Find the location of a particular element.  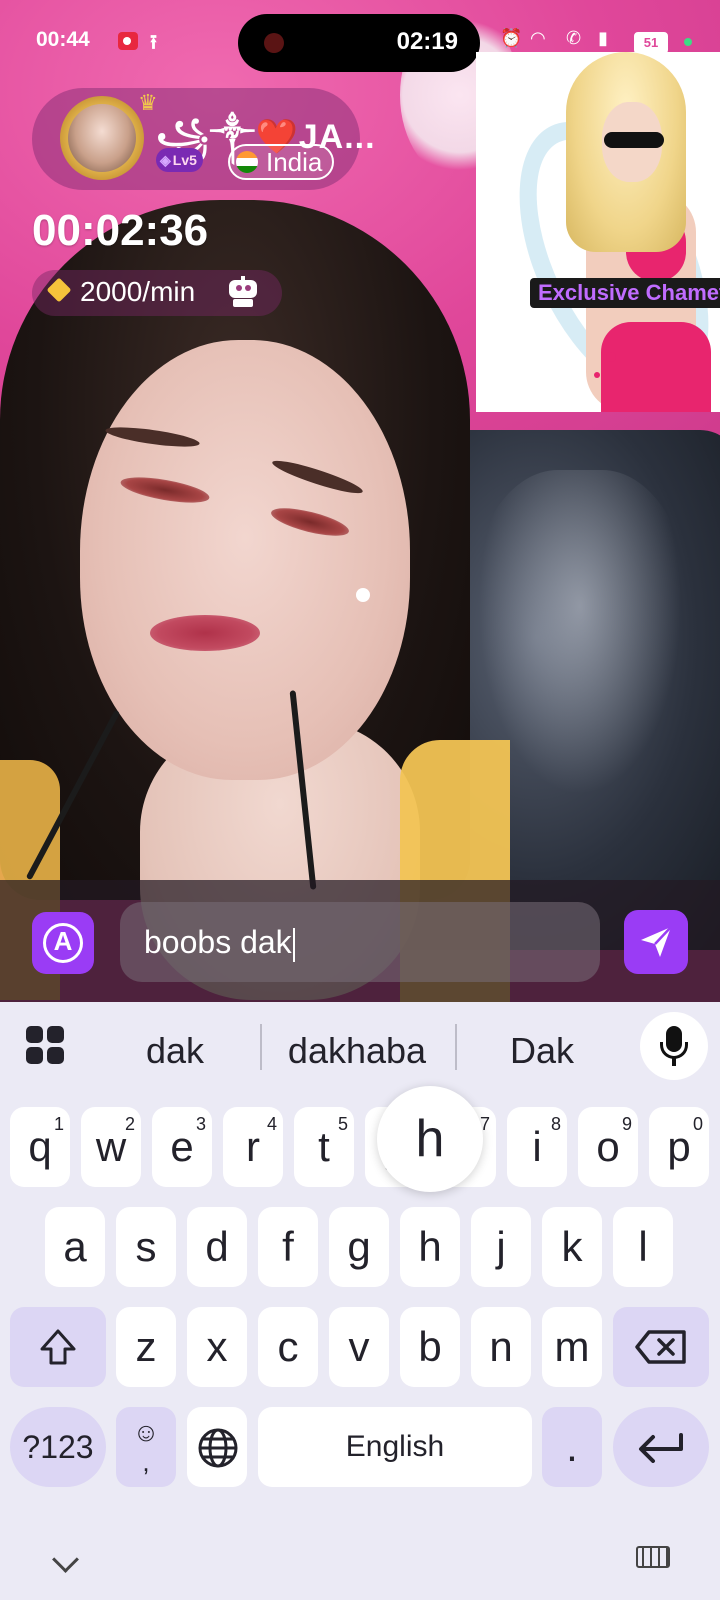

globe-icon is located at coordinates (218, 1448).